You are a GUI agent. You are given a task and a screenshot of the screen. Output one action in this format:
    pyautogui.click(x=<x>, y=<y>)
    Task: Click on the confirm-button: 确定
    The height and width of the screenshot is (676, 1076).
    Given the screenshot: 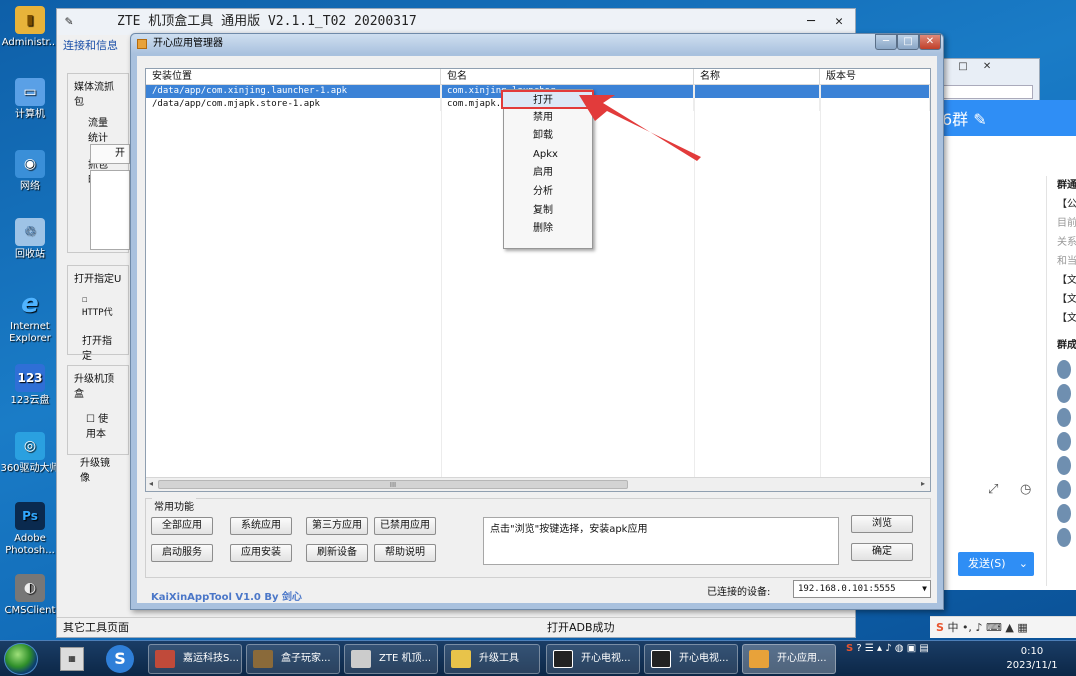 What is the action you would take?
    pyautogui.click(x=882, y=552)
    